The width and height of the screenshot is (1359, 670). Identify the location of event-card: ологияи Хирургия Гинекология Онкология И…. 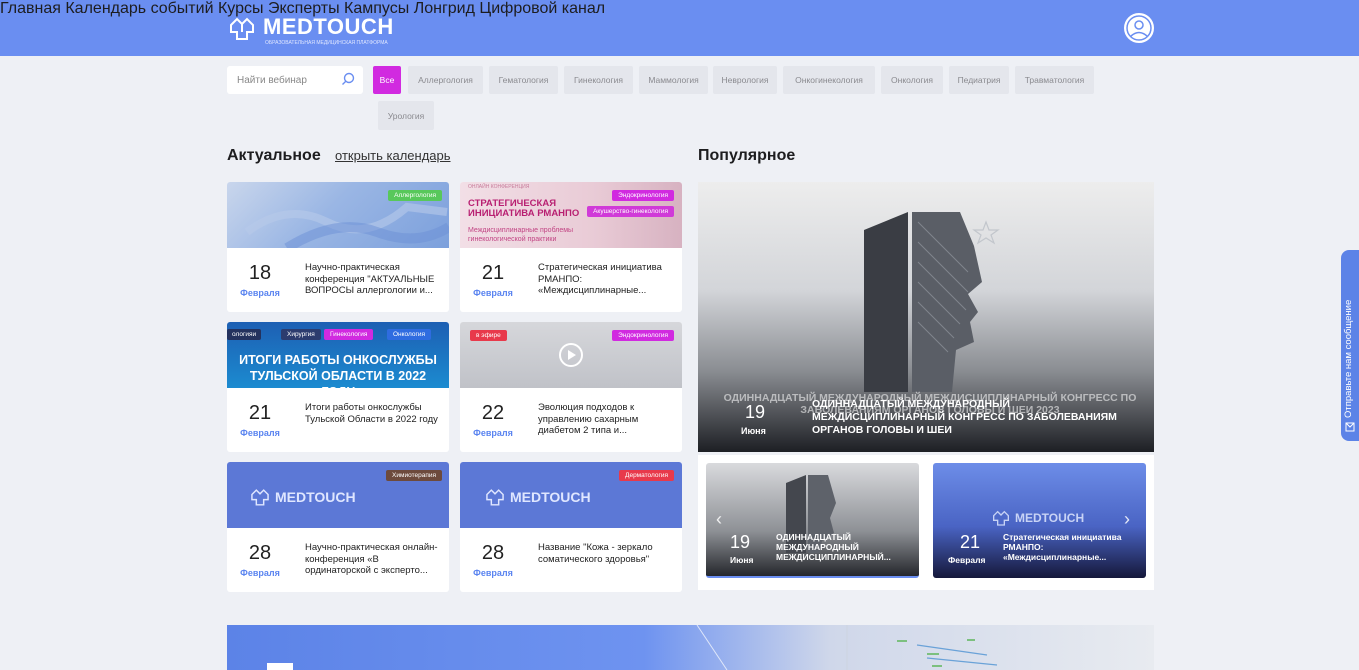
(338, 387).